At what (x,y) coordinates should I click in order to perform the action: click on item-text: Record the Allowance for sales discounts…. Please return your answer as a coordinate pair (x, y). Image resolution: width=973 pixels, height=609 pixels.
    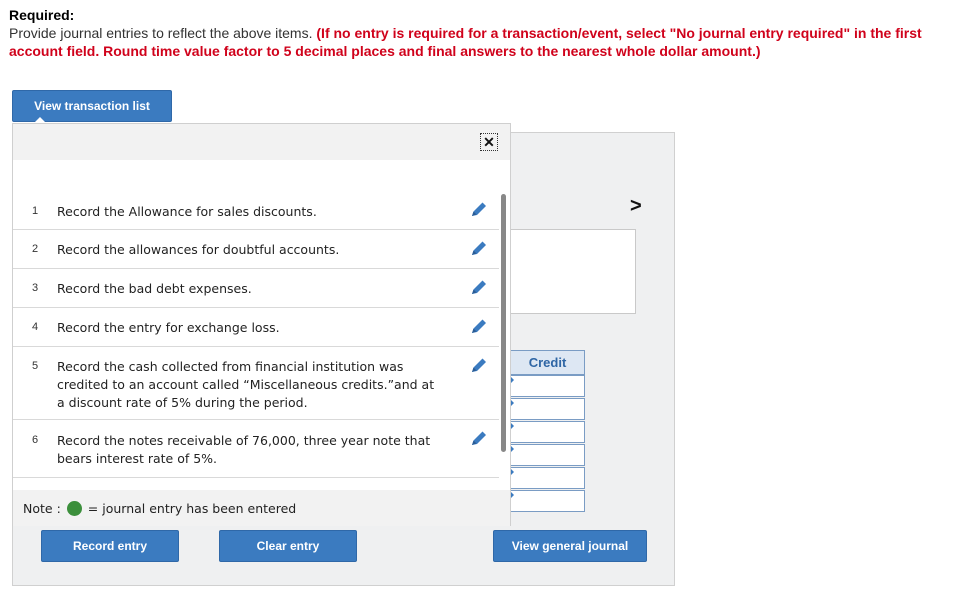
    Looking at the image, I should click on (187, 211).